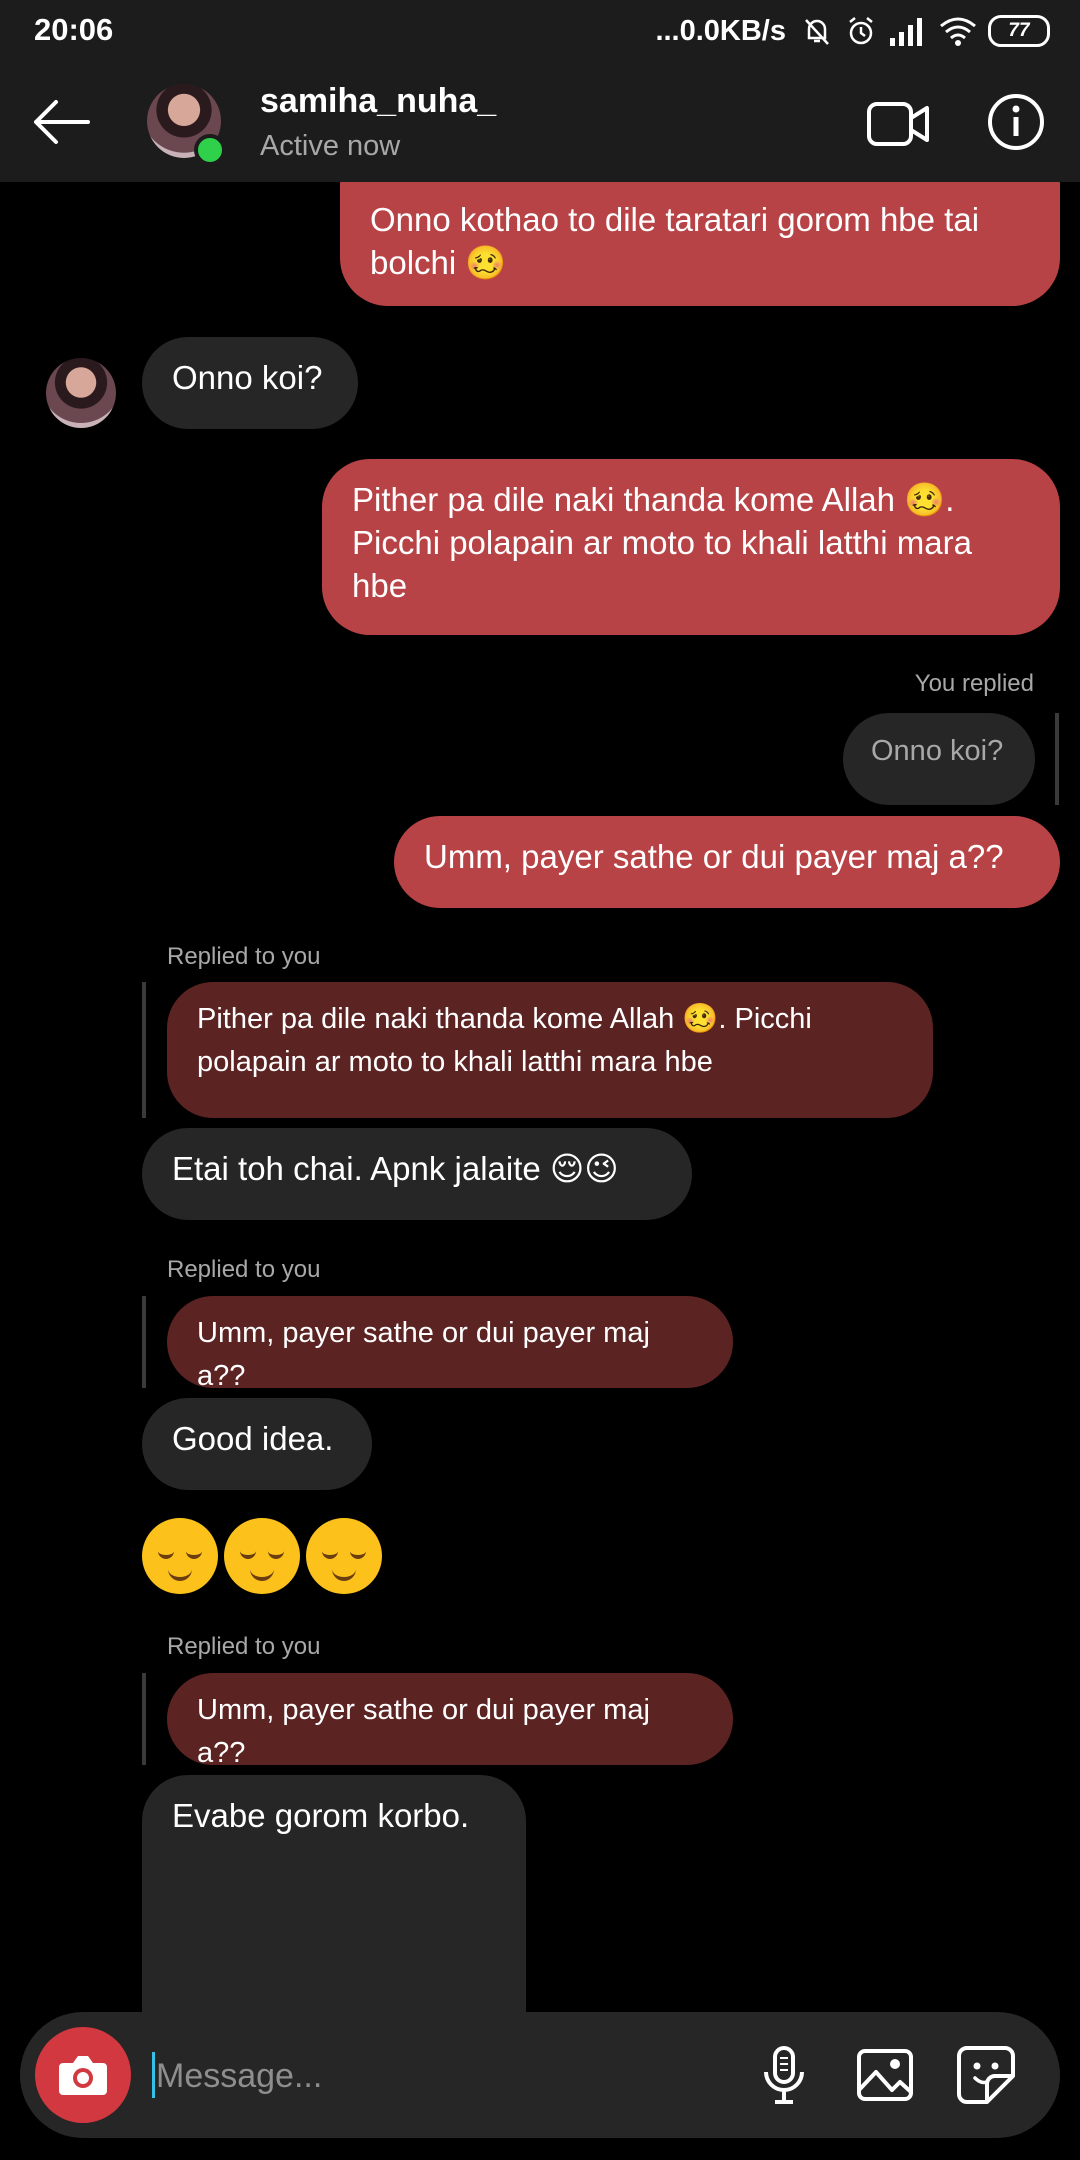  I want to click on camera-button, so click(83, 2075).